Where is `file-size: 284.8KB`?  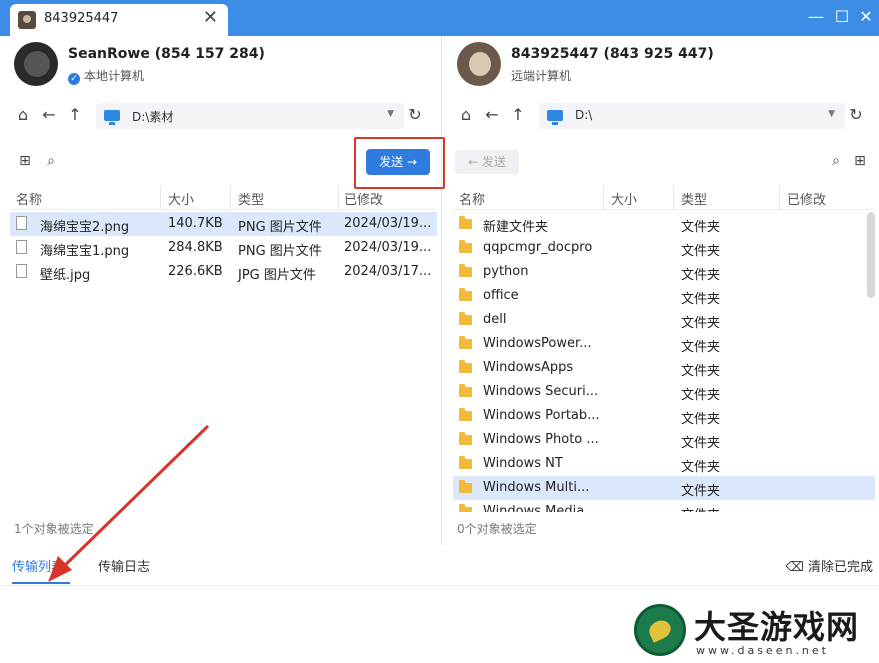 file-size: 284.8KB is located at coordinates (195, 247).